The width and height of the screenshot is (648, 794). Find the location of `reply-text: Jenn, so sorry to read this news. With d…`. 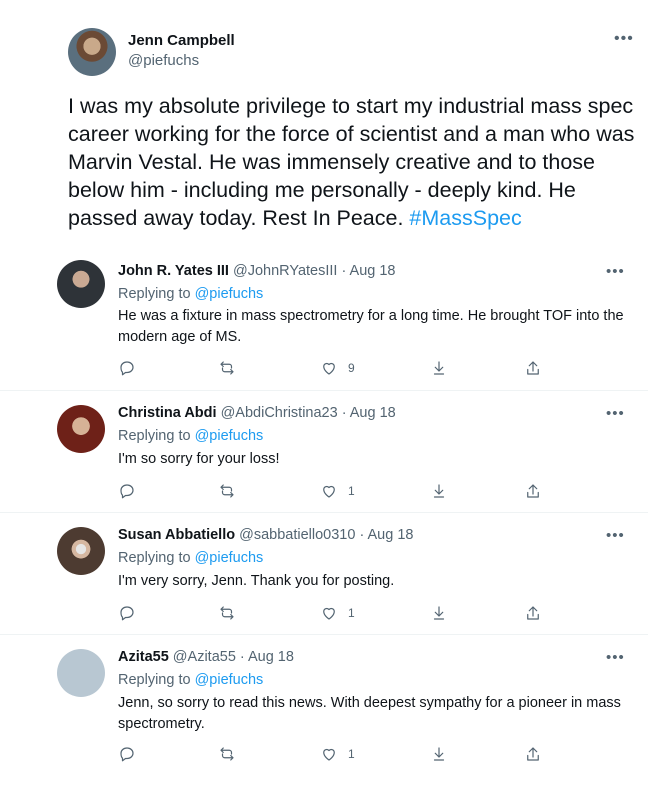

reply-text: Jenn, so sorry to read this news. With d… is located at coordinates (369, 713).